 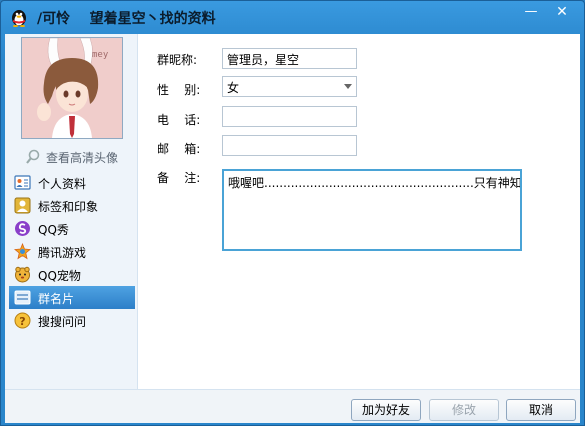 I want to click on sidebar-item-label: 群名片, so click(x=56, y=299).